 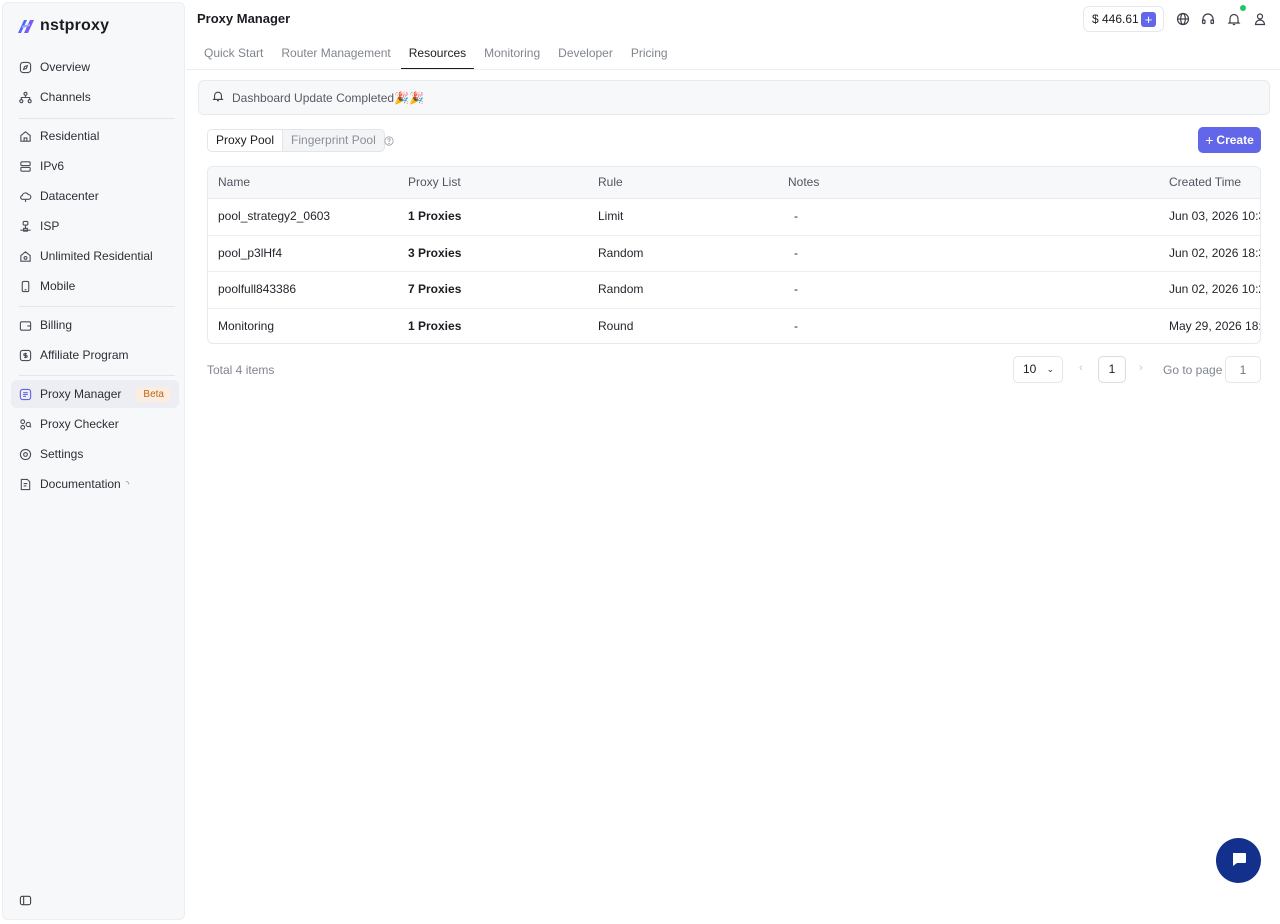 What do you see at coordinates (649, 54) in the screenshot?
I see `tab-pricing: Pricing` at bounding box center [649, 54].